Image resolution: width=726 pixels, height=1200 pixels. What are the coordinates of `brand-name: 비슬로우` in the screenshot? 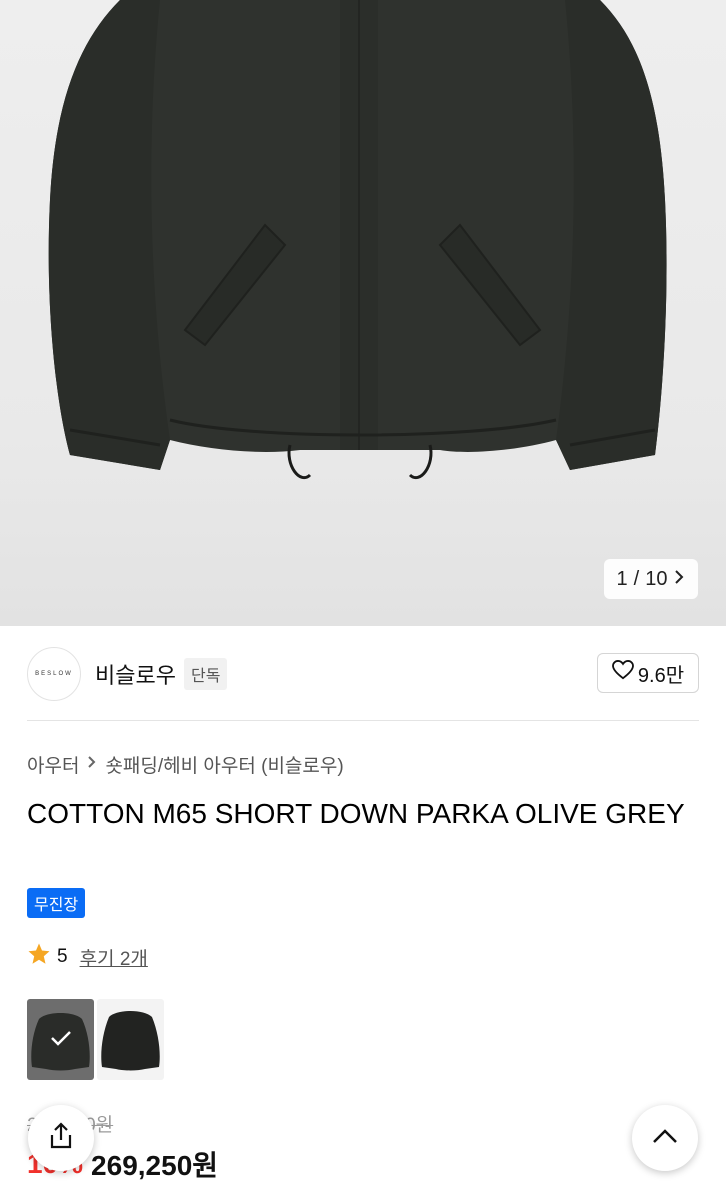 It's located at (135, 674).